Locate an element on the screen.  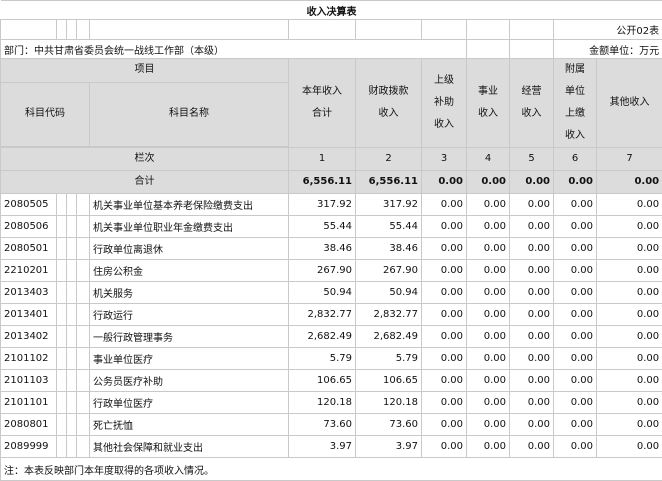
line-number: 6 is located at coordinates (575, 159).